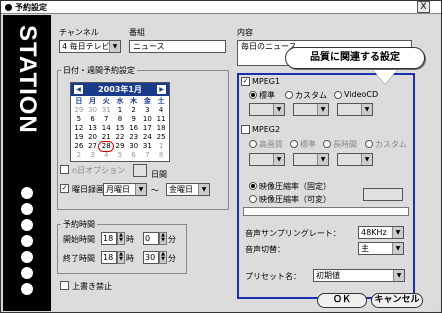  I want to click on calendar-day-selected: 28, so click(106, 146).